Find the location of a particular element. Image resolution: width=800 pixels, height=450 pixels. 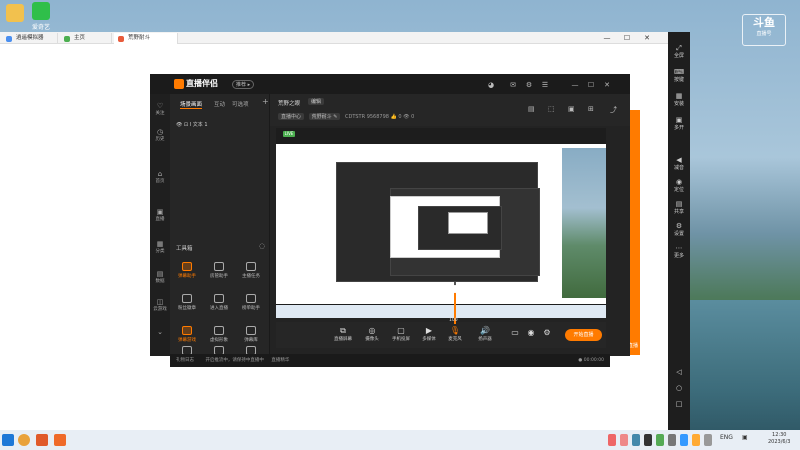

tool-danmu-helper: 弹幕助手 is located at coordinates (187, 270).